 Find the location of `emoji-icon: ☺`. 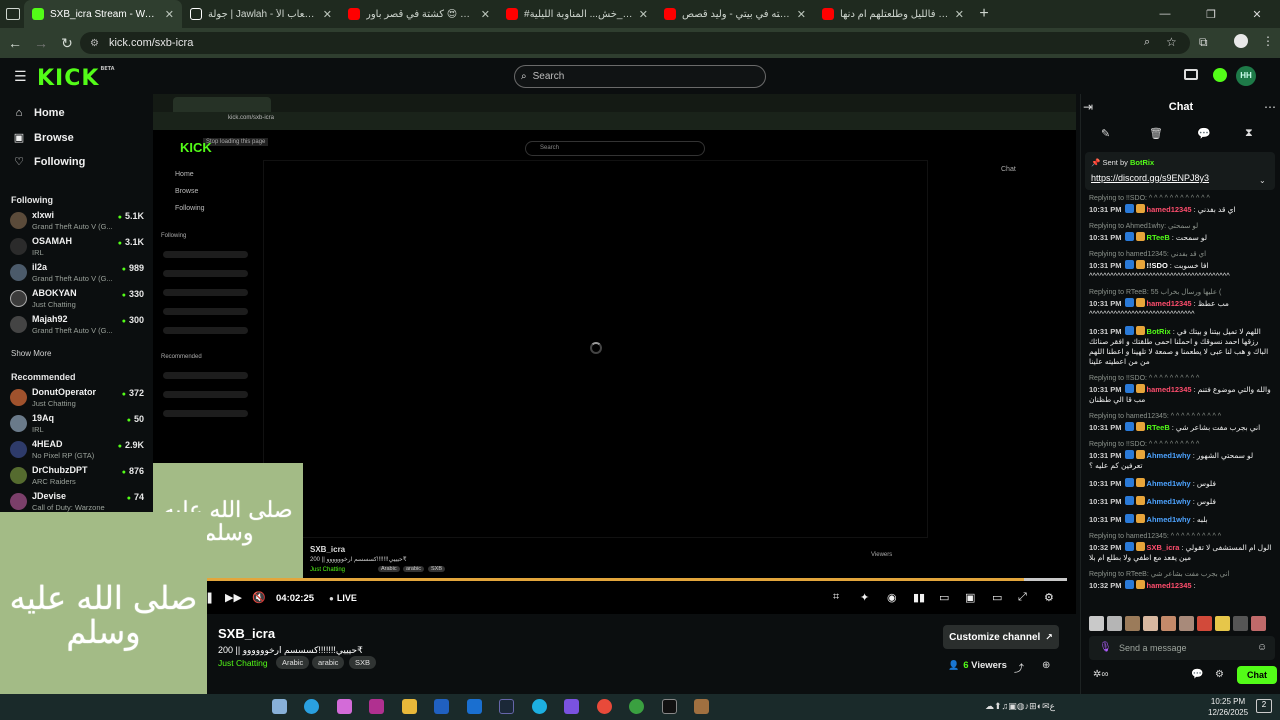

emoji-icon: ☺ is located at coordinates (1262, 647).